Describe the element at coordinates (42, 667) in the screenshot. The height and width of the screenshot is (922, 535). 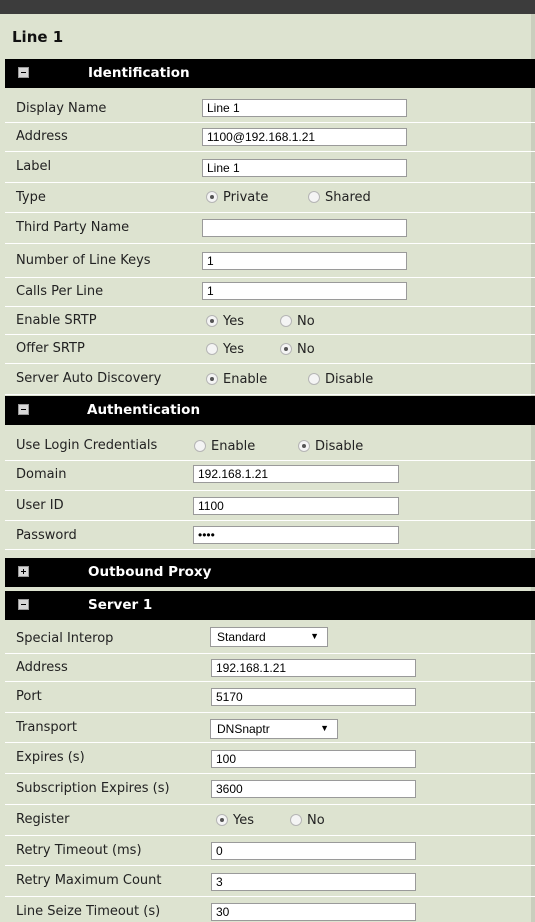
I see `server-address-label: Address` at that location.